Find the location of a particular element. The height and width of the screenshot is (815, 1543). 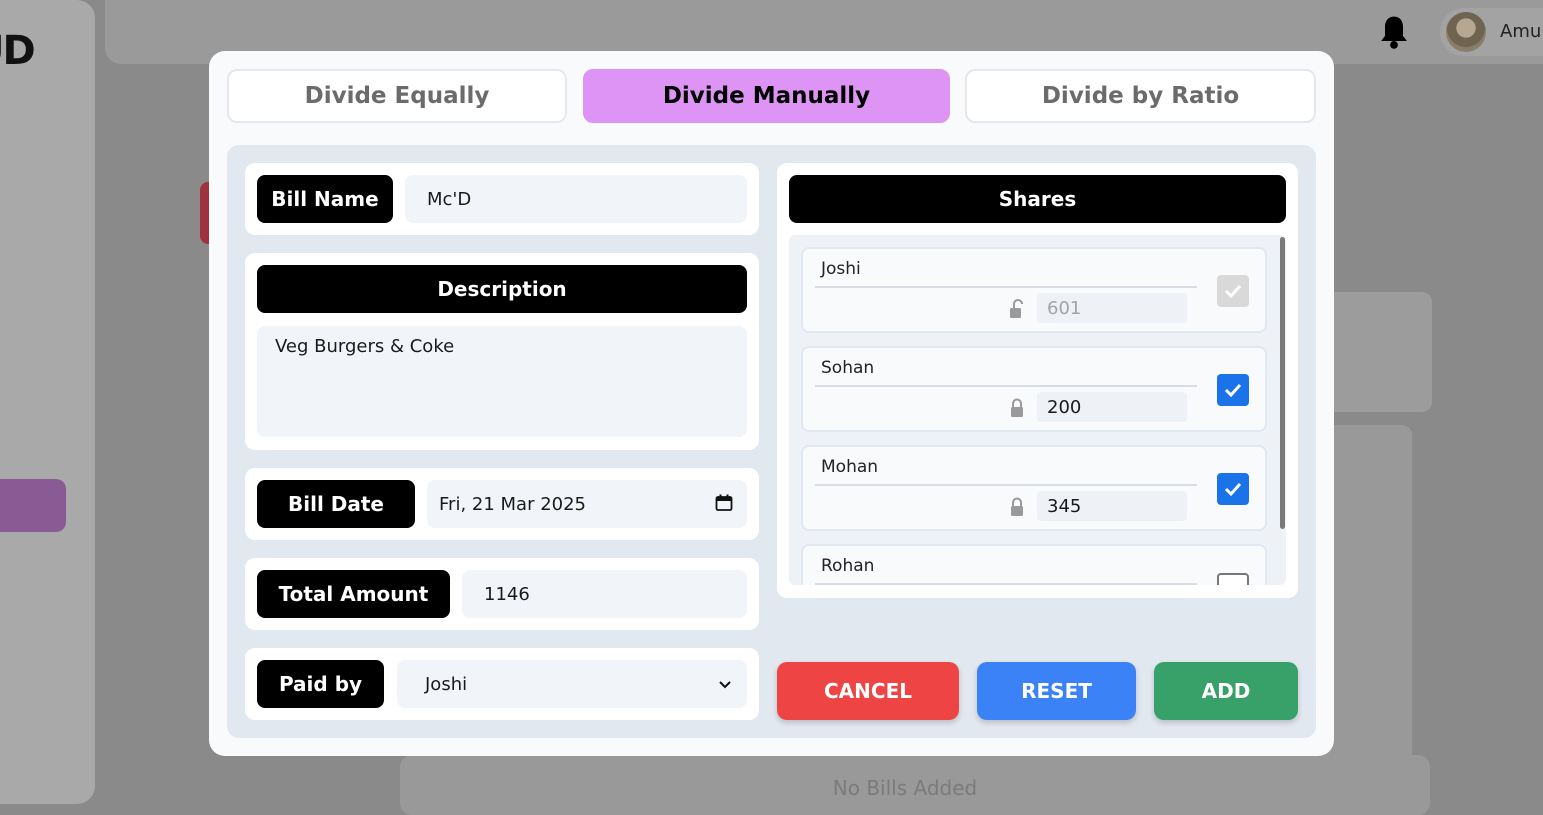

chevron-down-icon is located at coordinates (725, 685).